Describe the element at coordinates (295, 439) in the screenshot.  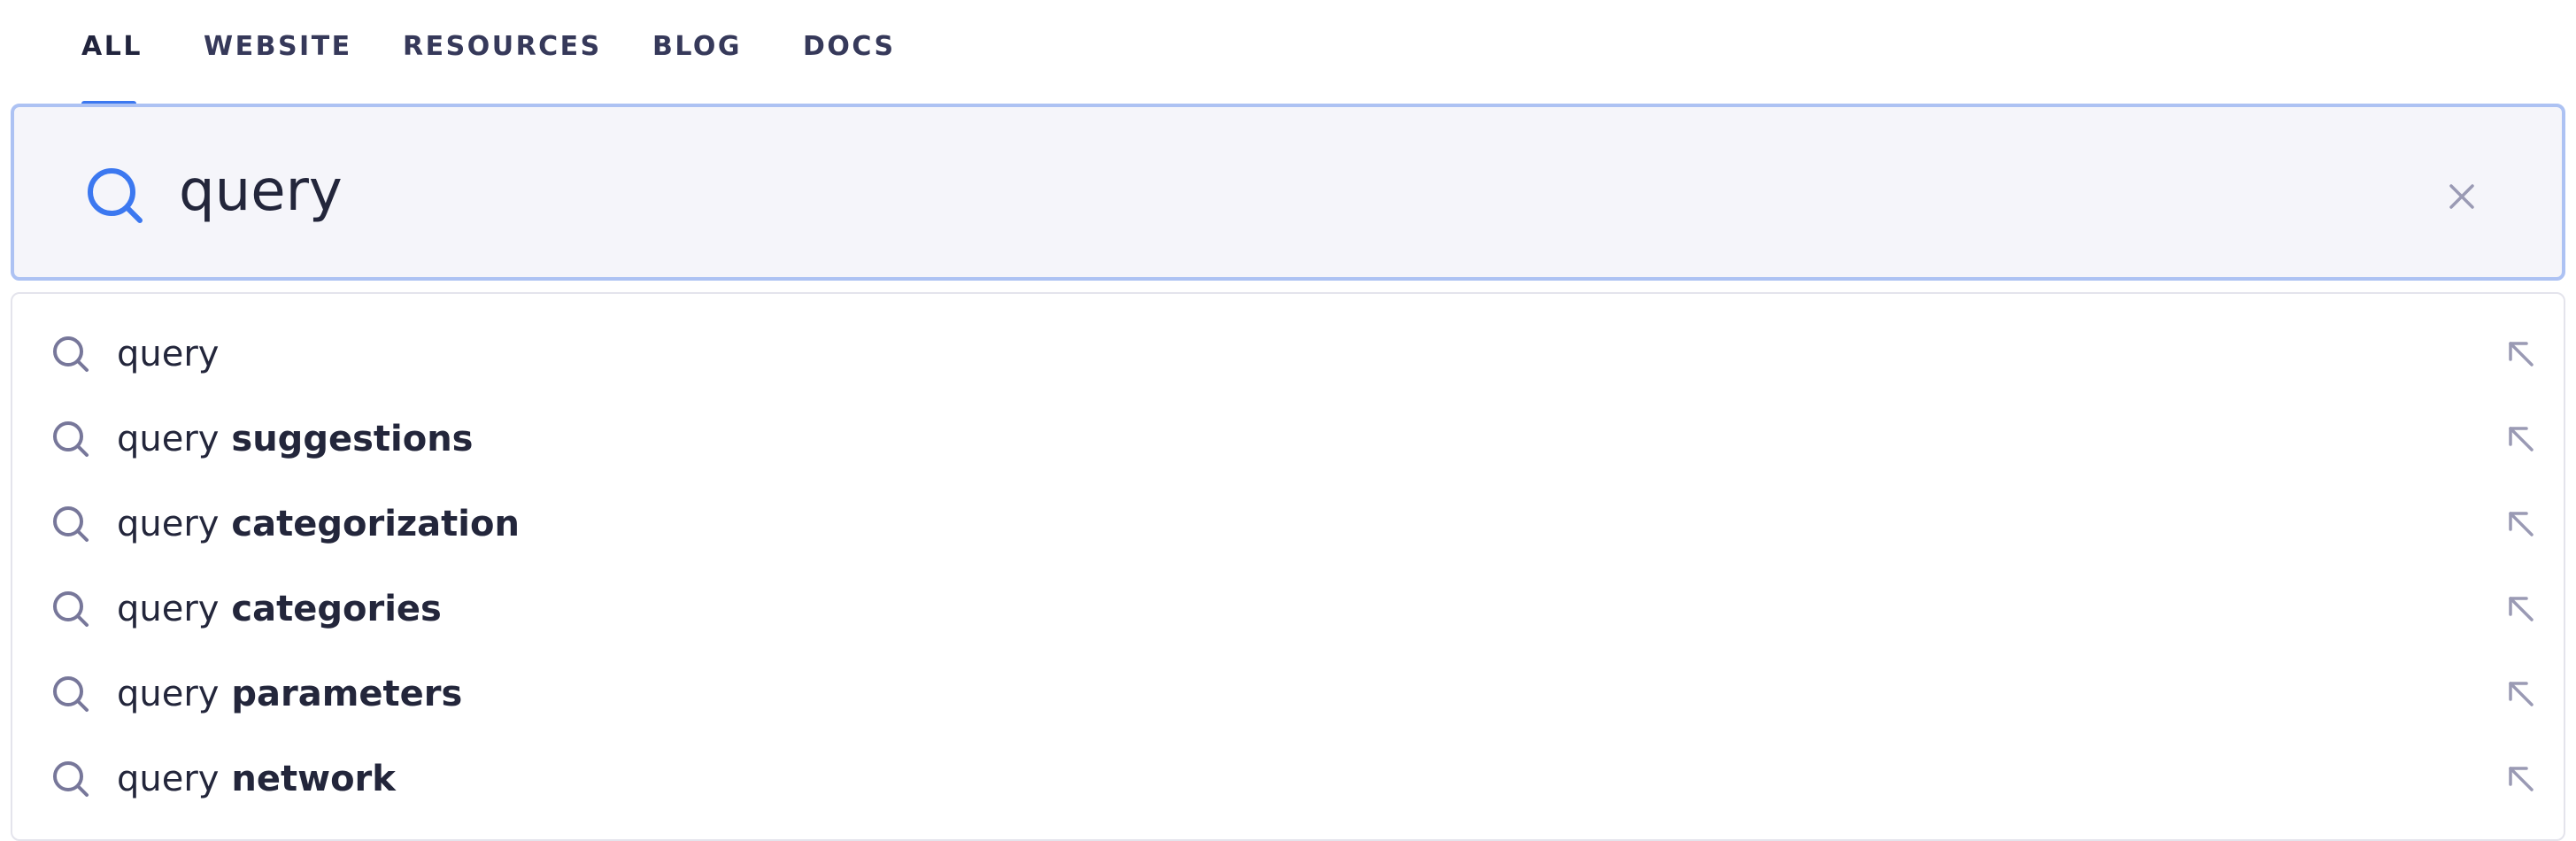
I see `suggestion-label: query suggestions` at that location.